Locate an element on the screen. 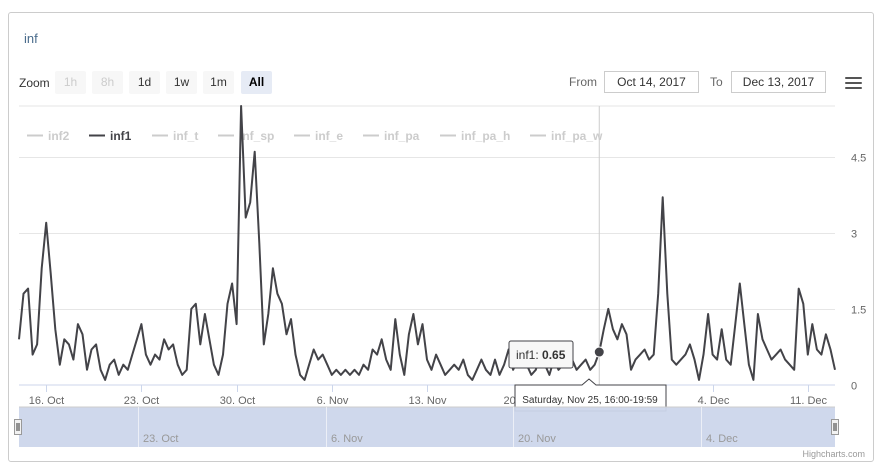  legend-label: inf_t is located at coordinates (185, 136).